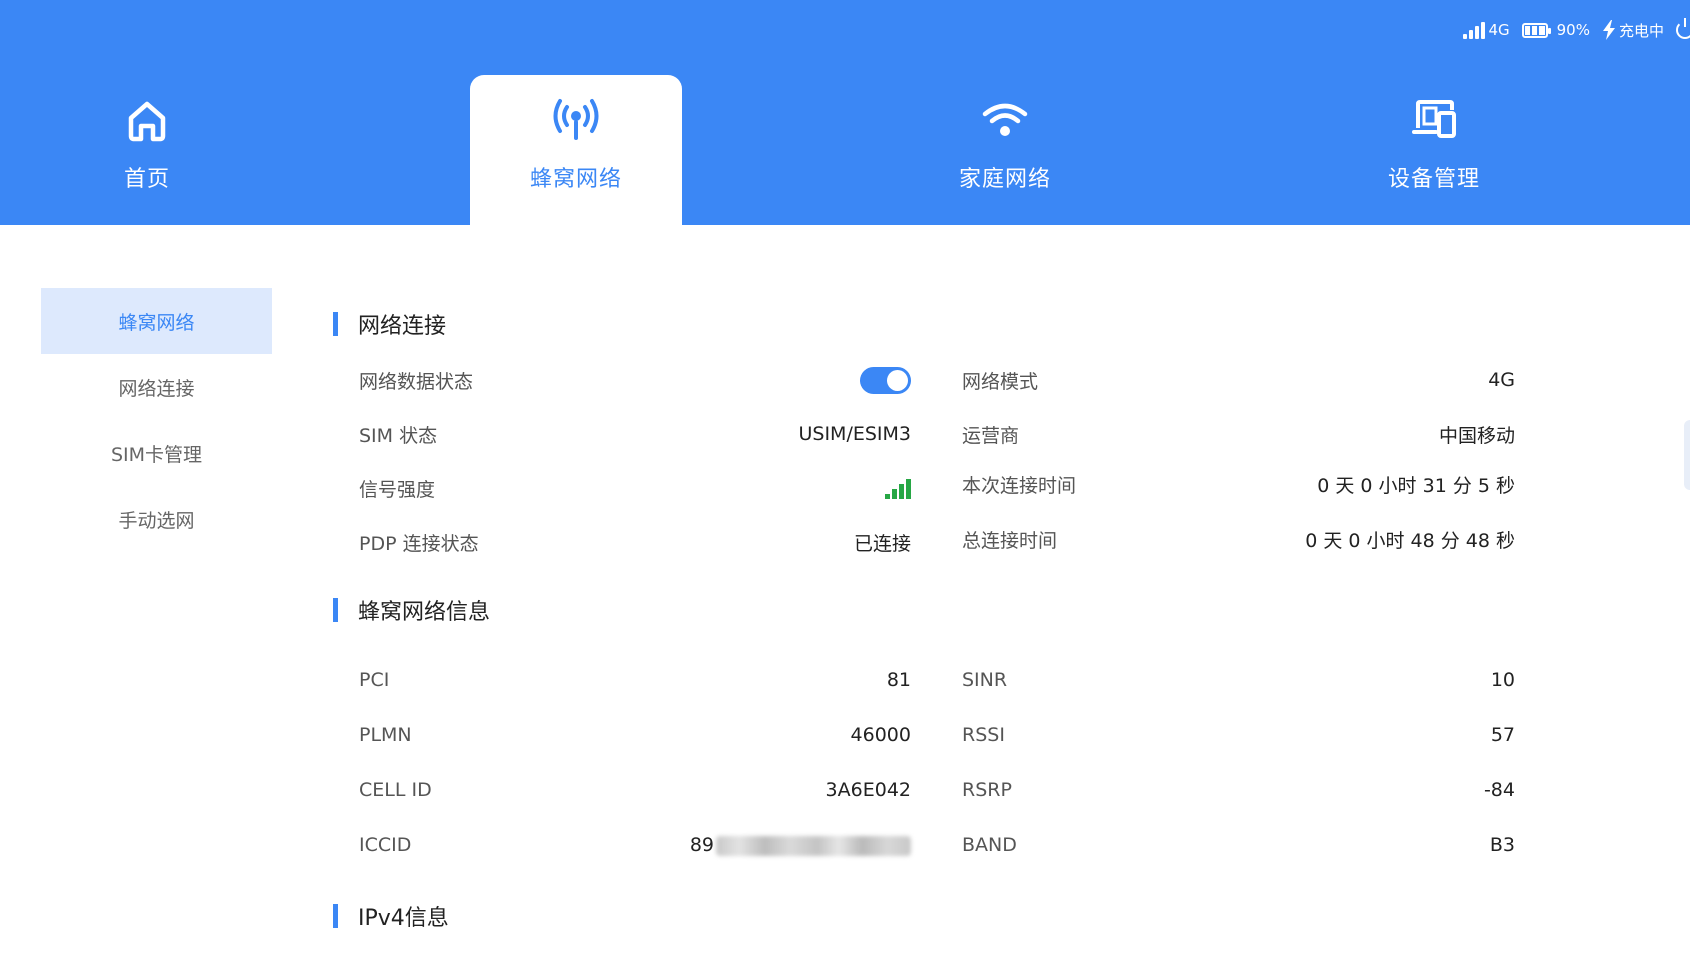 The image size is (1690, 964). I want to click on network-mode-value: 4G, so click(1501, 380).